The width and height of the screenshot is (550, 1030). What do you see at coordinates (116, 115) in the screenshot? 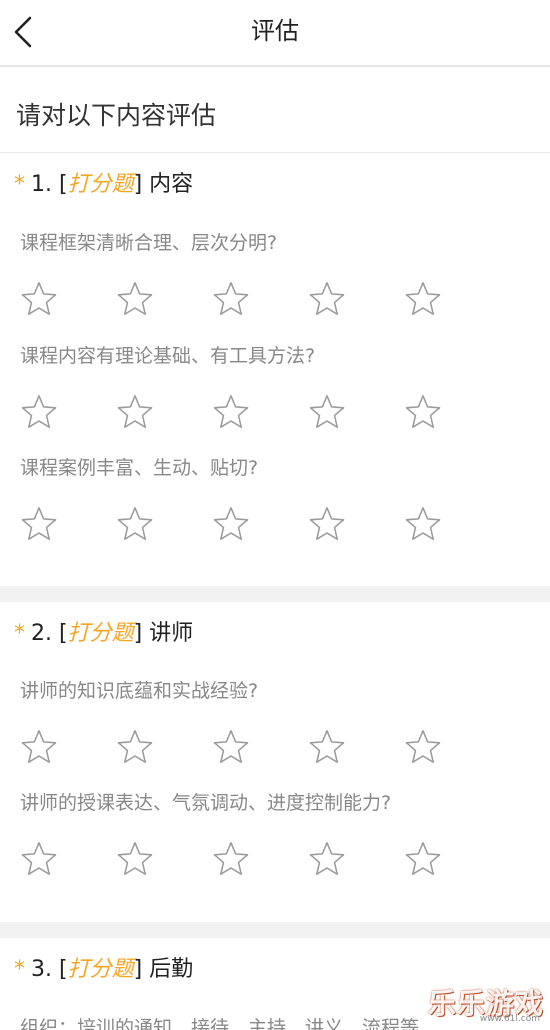
I see `intro-text: 请对以下内容评估` at bounding box center [116, 115].